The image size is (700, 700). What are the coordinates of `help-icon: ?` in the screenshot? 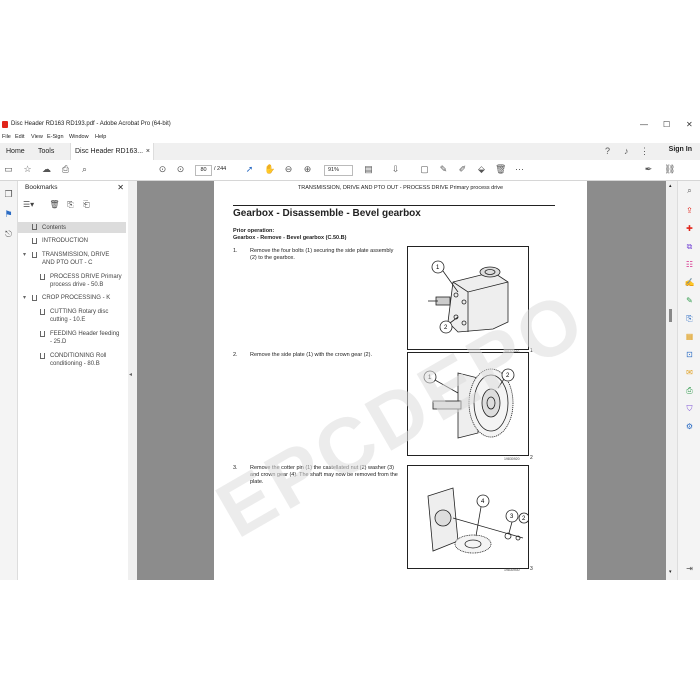 It's located at (607, 151).